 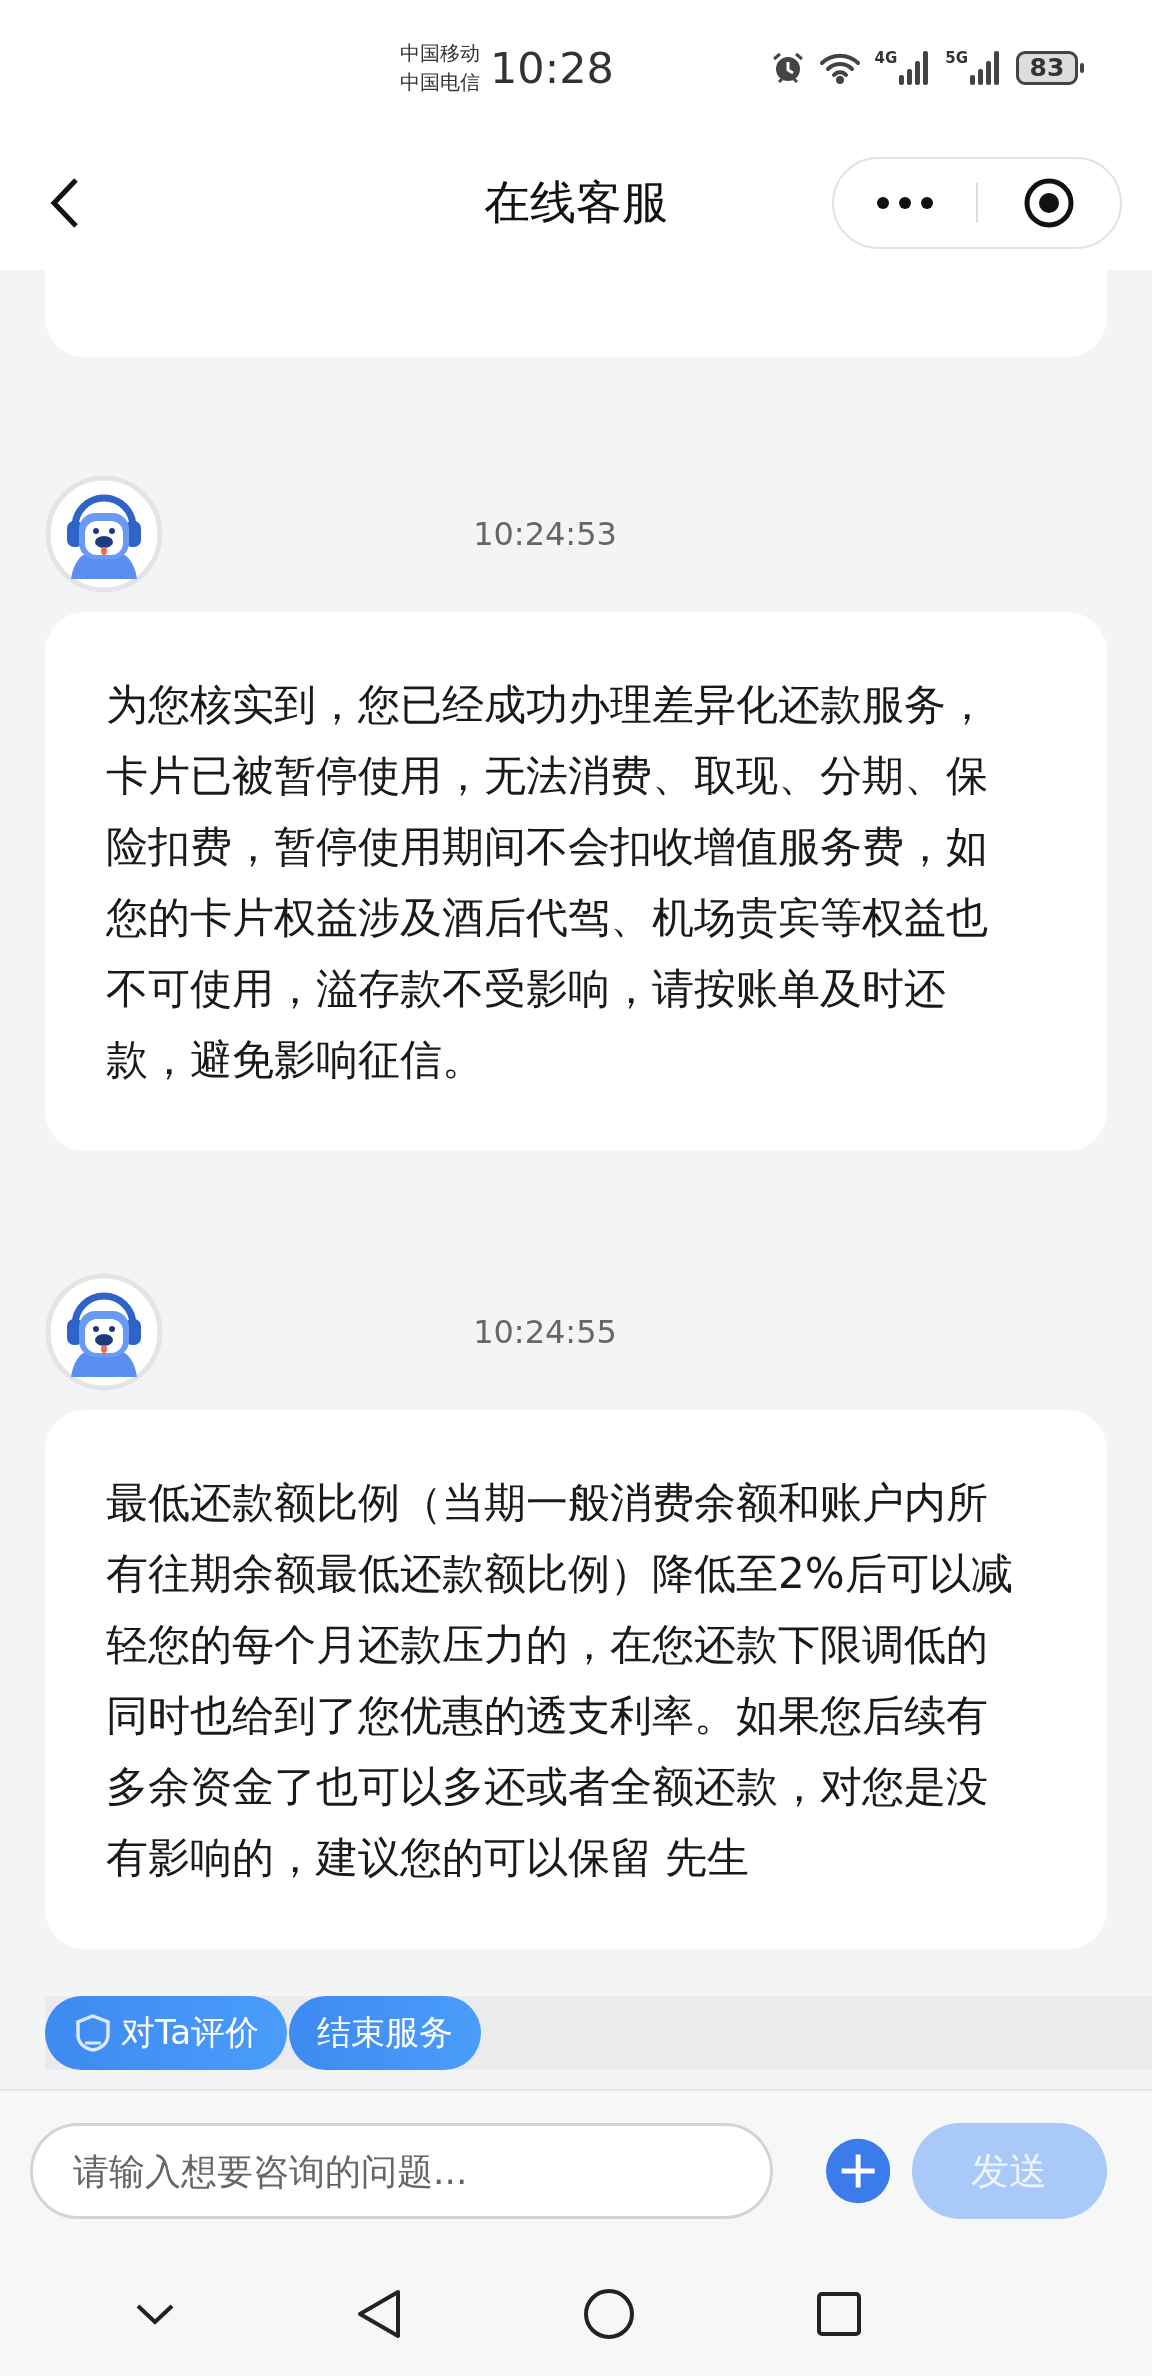 I want to click on action-button: 结束服务, so click(x=385, y=2033).